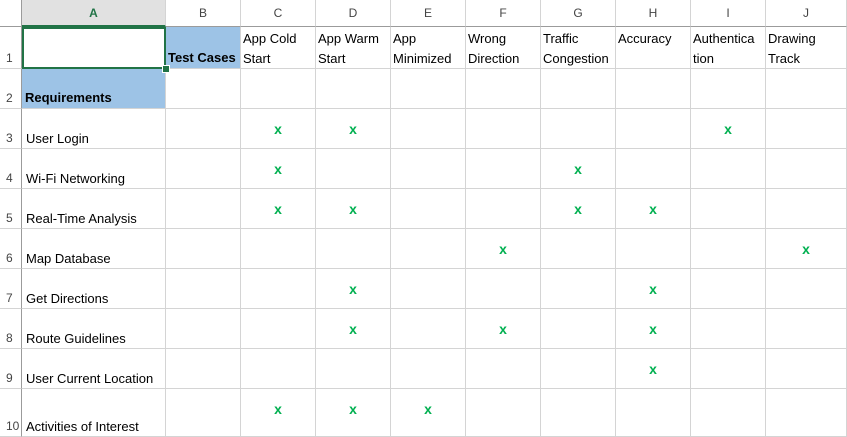 Image resolution: width=847 pixels, height=437 pixels. I want to click on cell-d2, so click(353, 89).